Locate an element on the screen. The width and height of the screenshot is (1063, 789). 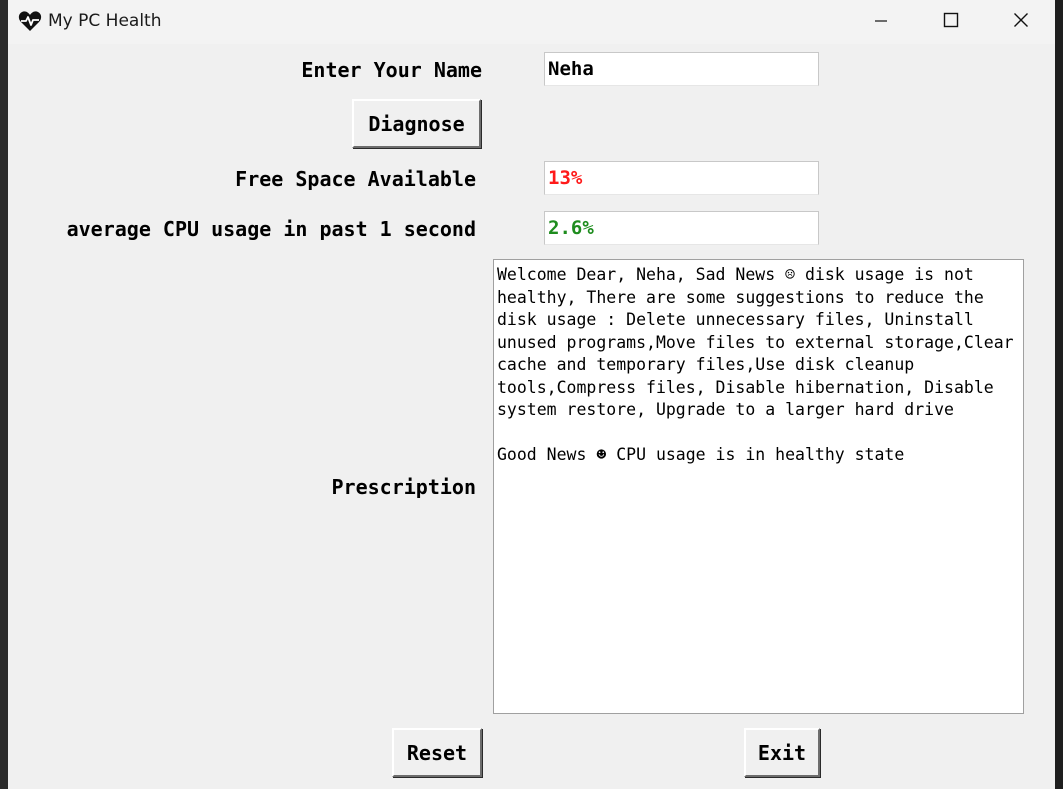
diagnose-button: Diagnose is located at coordinates (416, 123).